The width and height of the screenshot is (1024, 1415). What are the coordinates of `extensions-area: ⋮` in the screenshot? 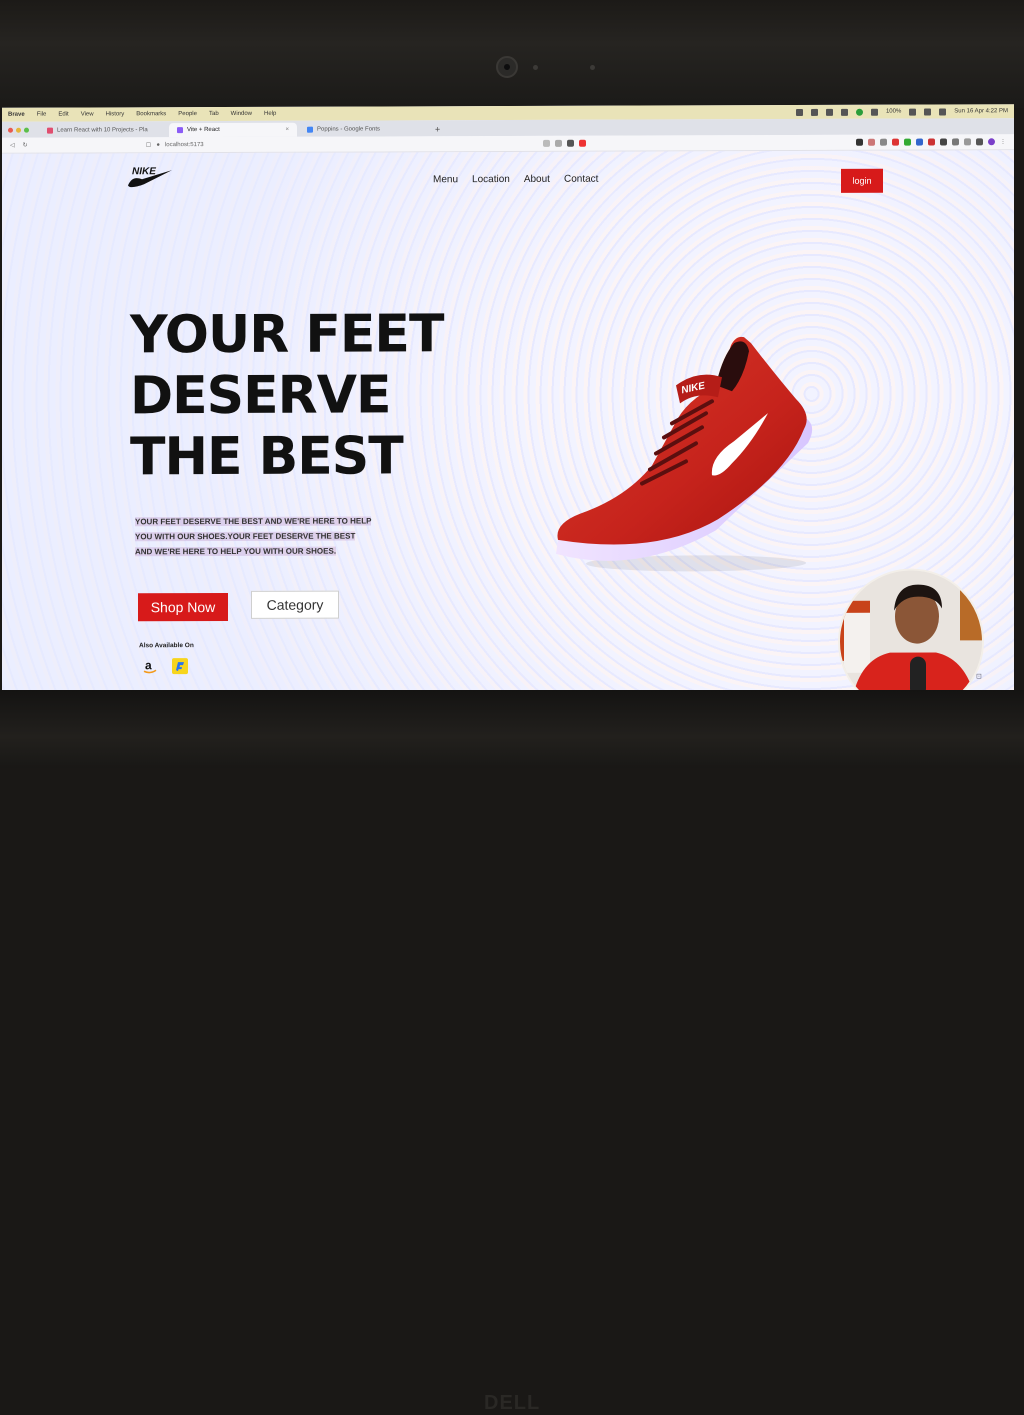 It's located at (774, 142).